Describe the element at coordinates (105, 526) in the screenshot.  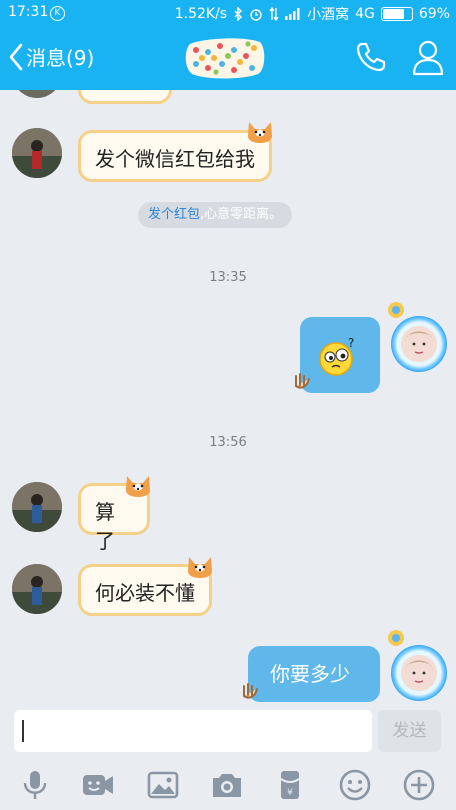
I see `message-text: 算了` at that location.